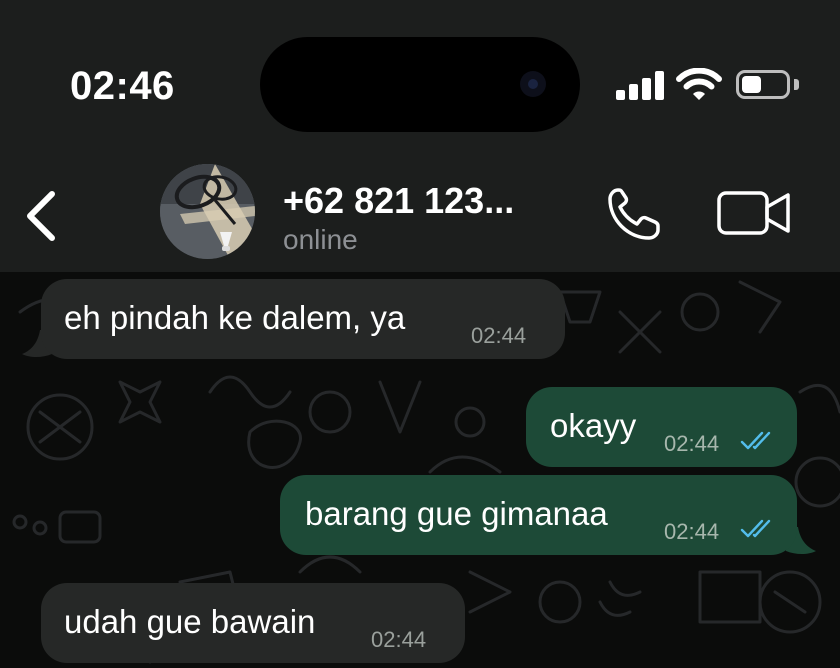 The width and height of the screenshot is (840, 668). Describe the element at coordinates (42, 216) in the screenshot. I see `back-chevron-icon` at that location.